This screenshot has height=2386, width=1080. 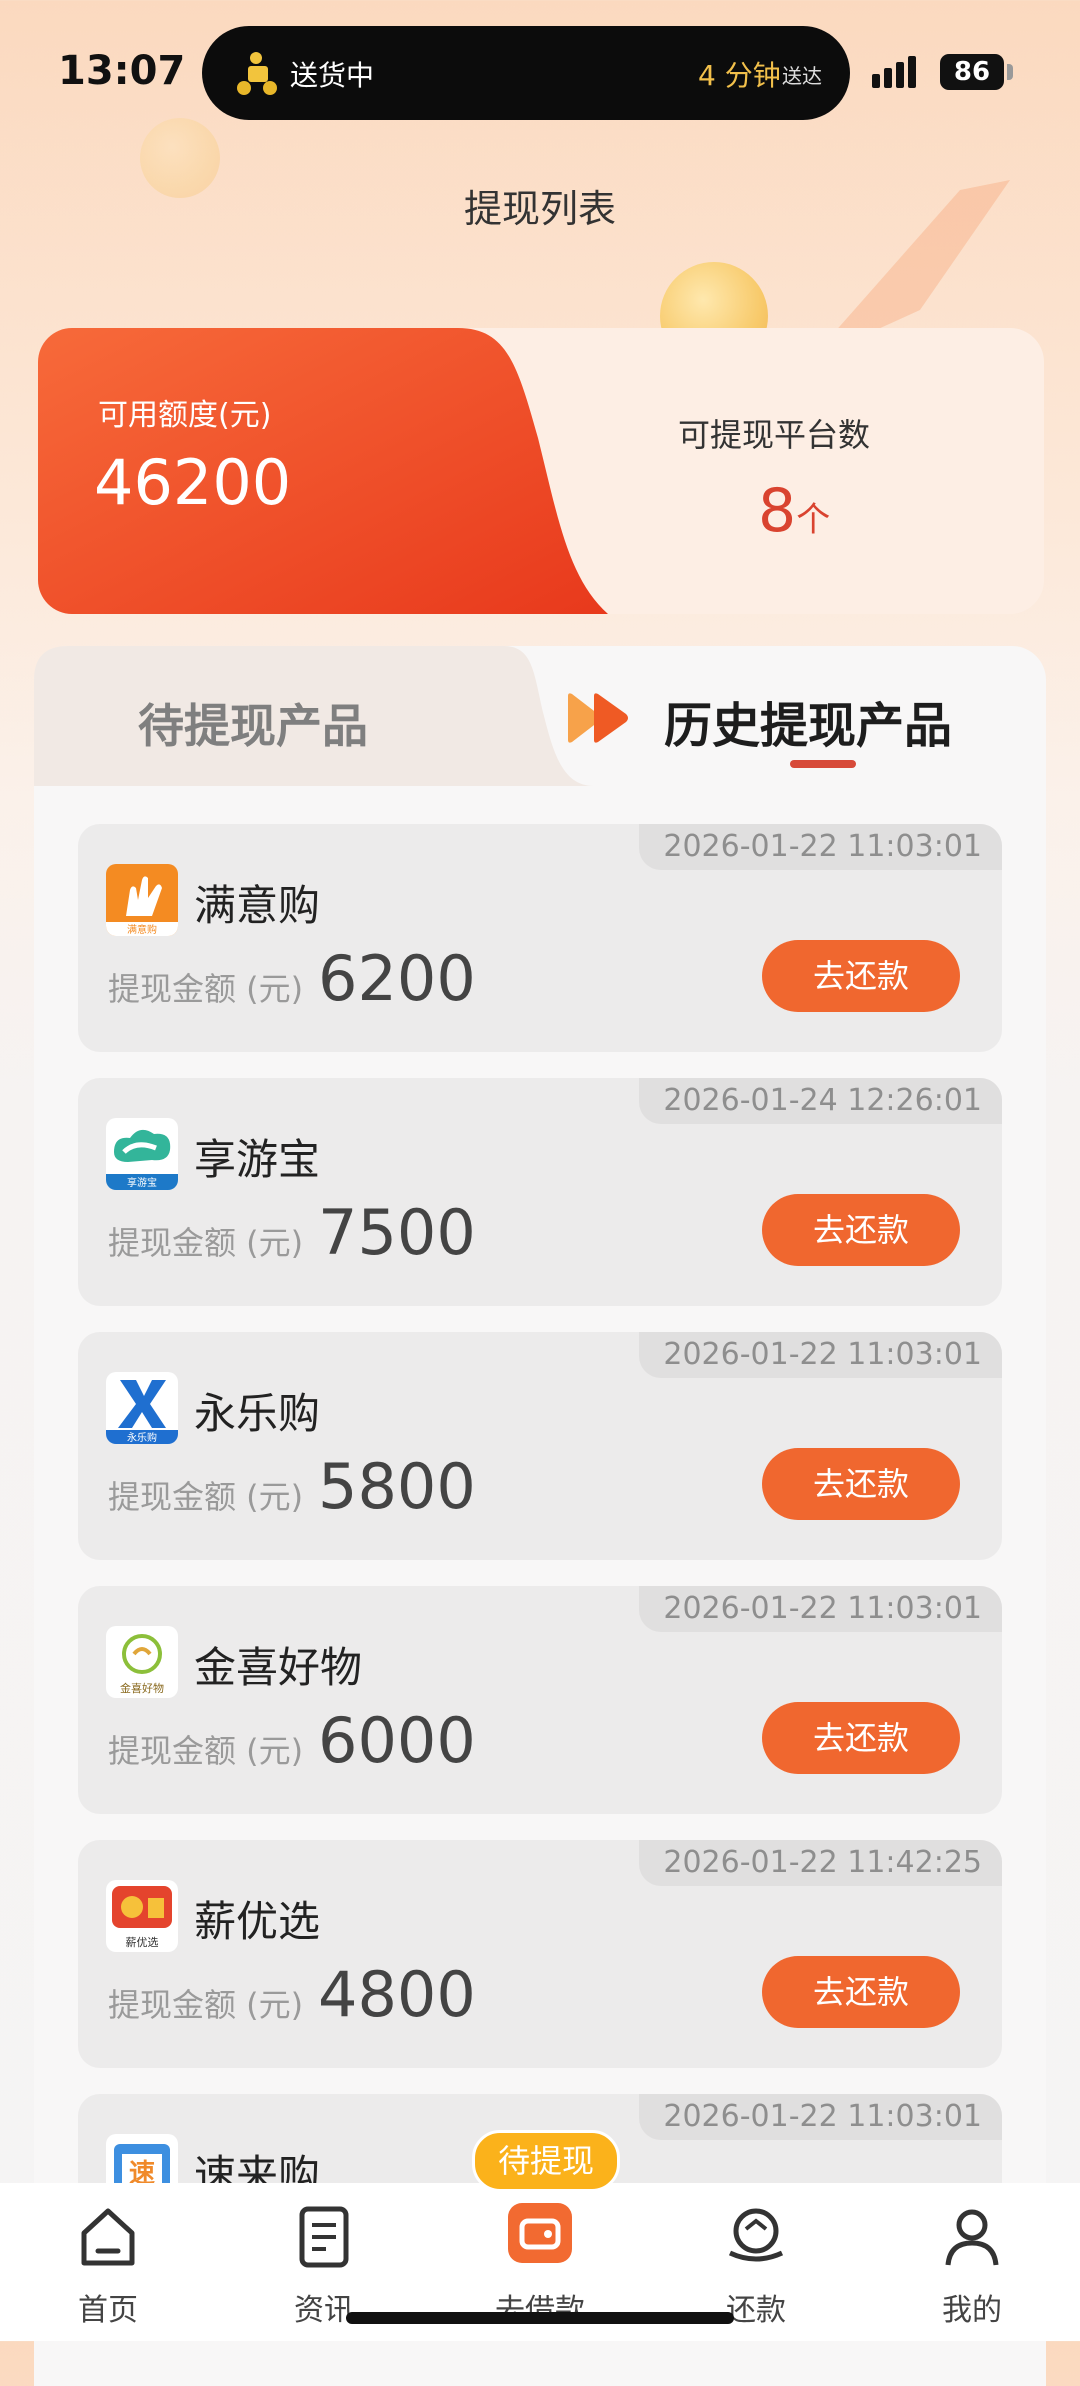 What do you see at coordinates (278, 1667) in the screenshot?
I see `item-name: 金喜好物` at bounding box center [278, 1667].